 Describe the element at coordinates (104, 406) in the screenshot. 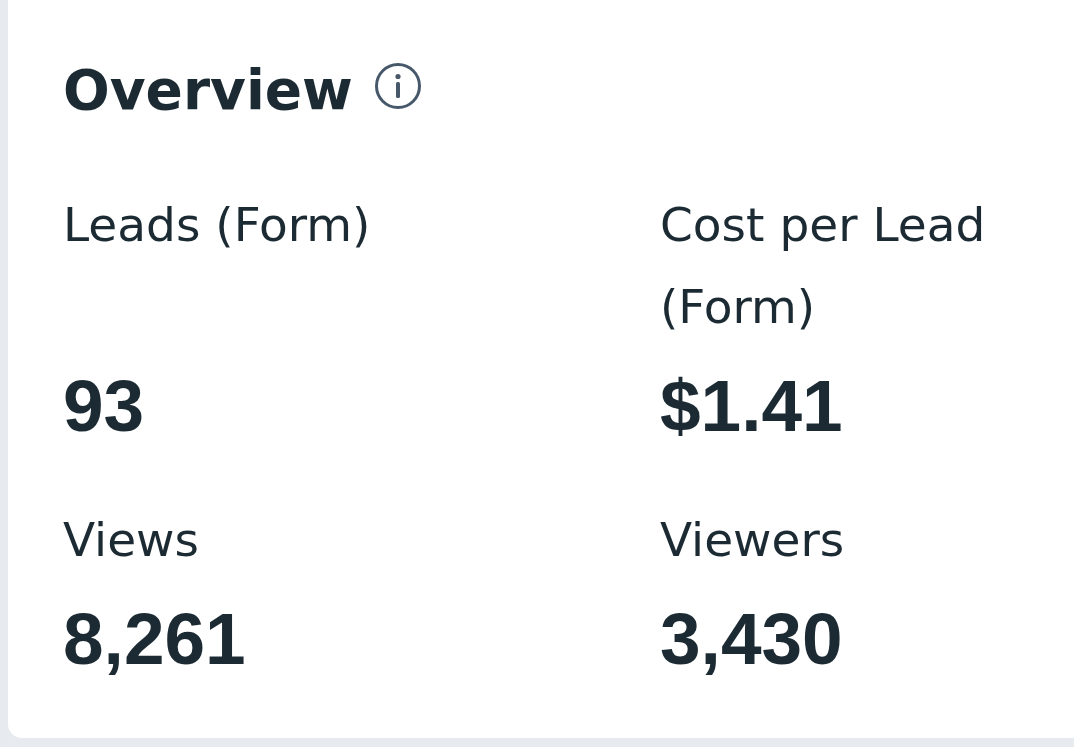

I see `stat-value: 93` at that location.